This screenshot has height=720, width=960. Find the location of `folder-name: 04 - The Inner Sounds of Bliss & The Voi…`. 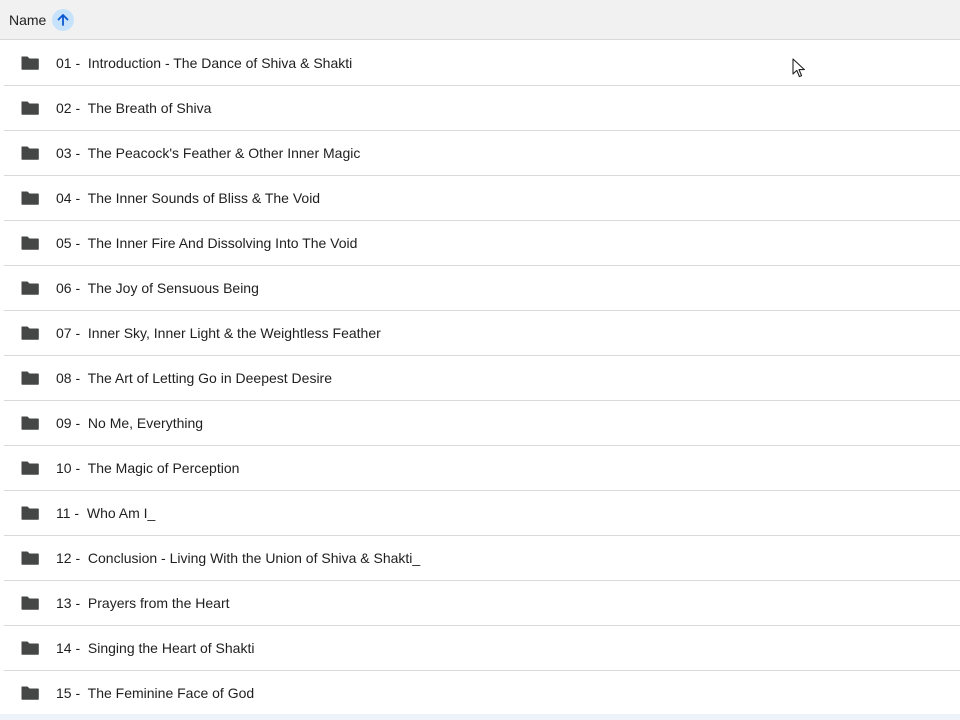

folder-name: 04 - The Inner Sounds of Bliss & The Voi… is located at coordinates (188, 198).